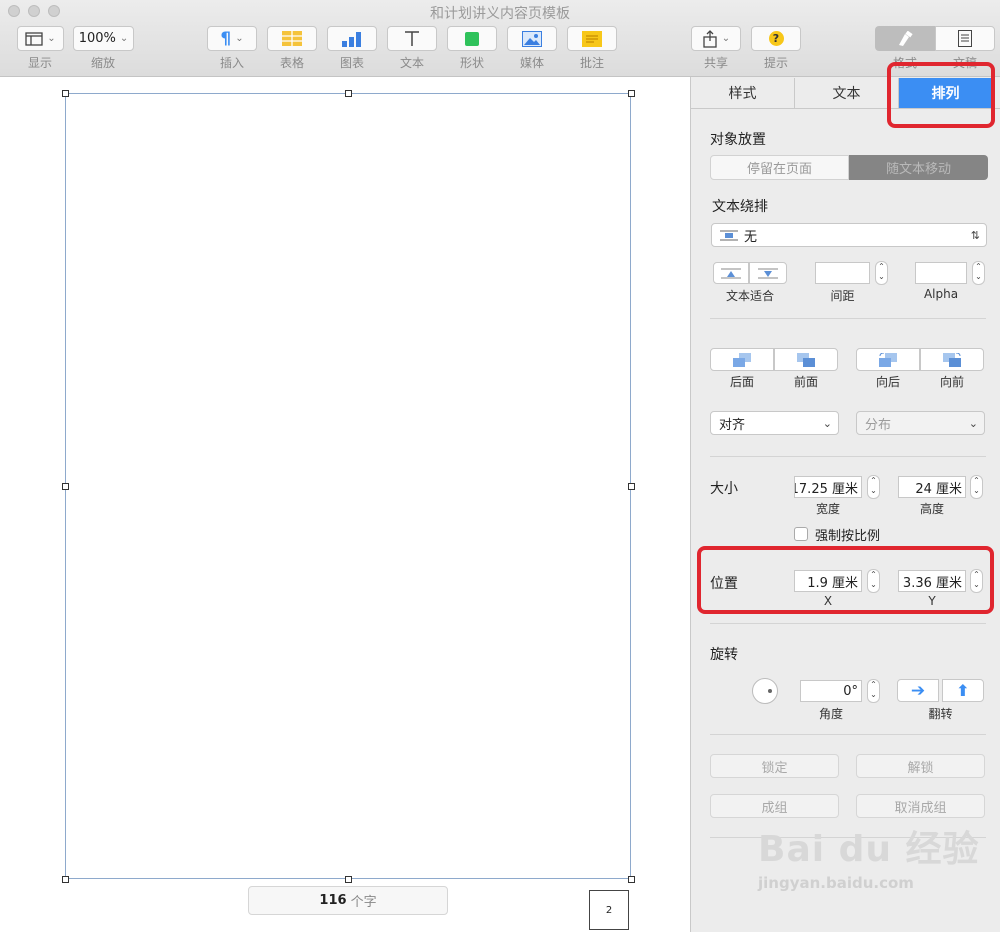 Image resolution: width=1000 pixels, height=932 pixels. I want to click on media-button, so click(532, 38).